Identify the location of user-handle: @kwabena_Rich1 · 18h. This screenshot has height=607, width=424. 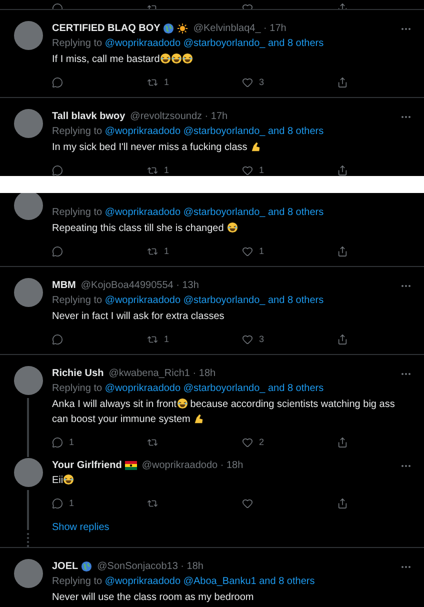
(162, 373).